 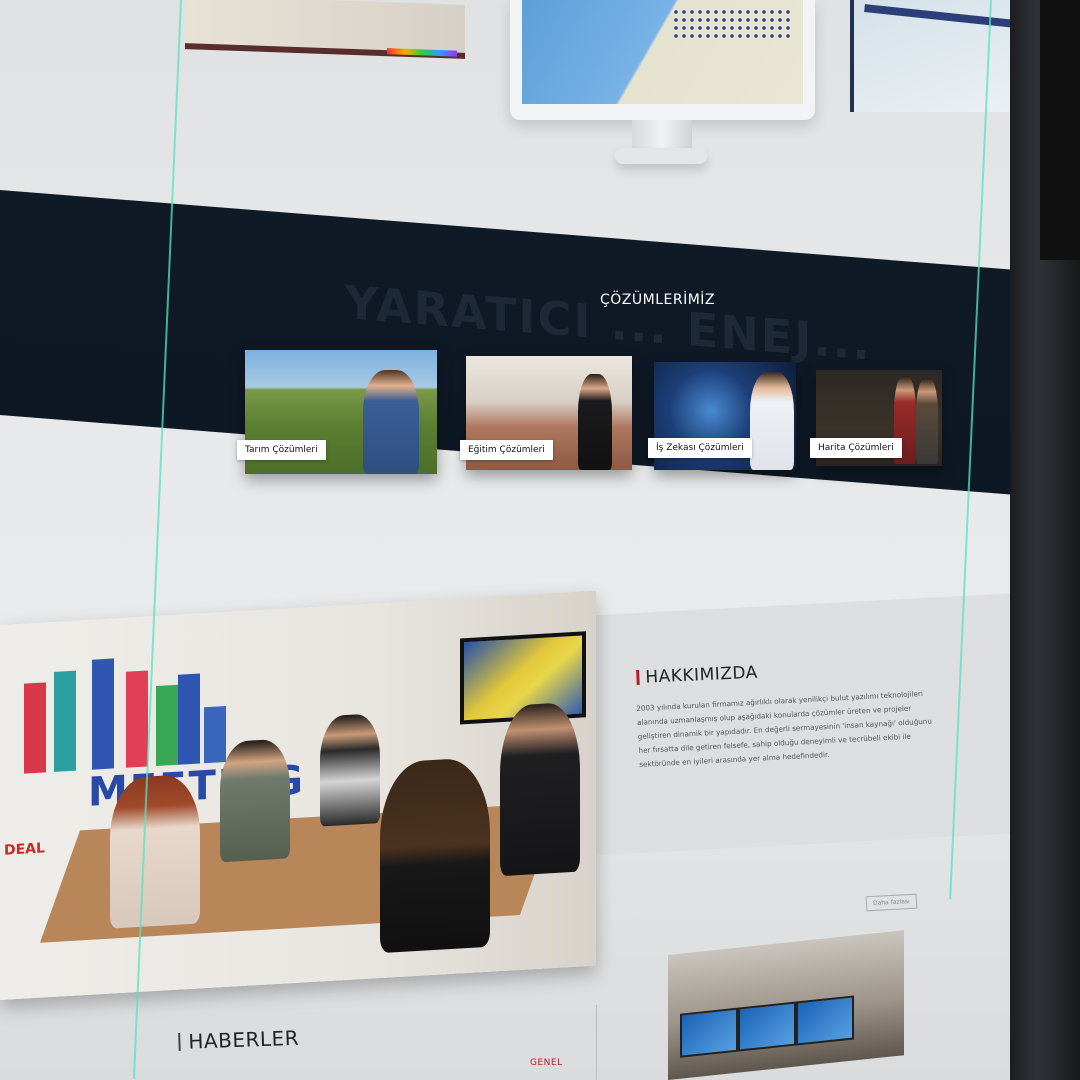 I want to click on solution-label: İş Zekası Çözümleri, so click(x=700, y=448).